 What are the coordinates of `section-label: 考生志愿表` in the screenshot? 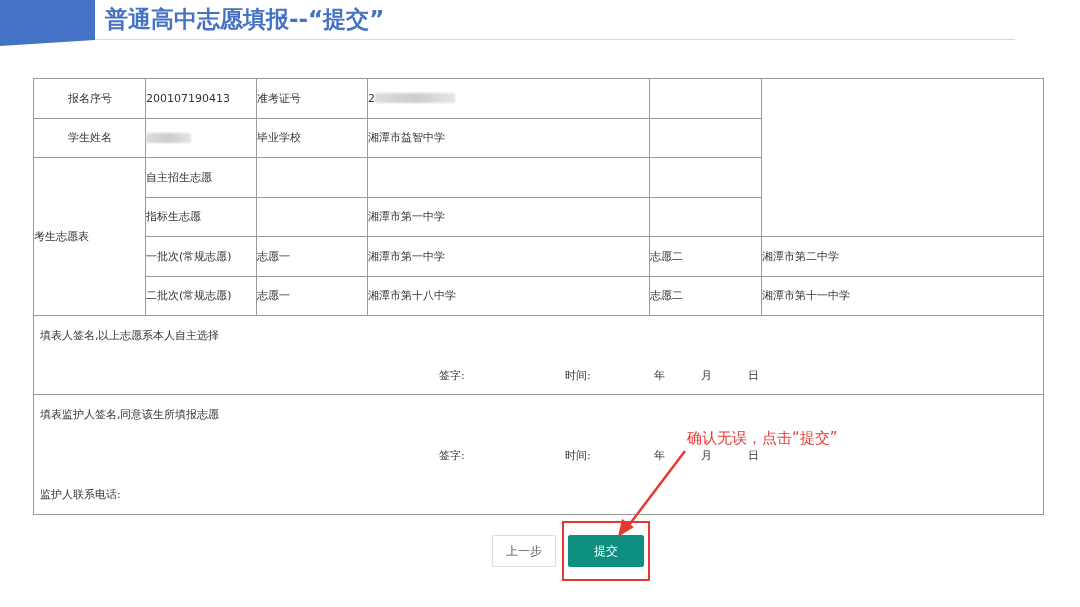 It's located at (90, 237).